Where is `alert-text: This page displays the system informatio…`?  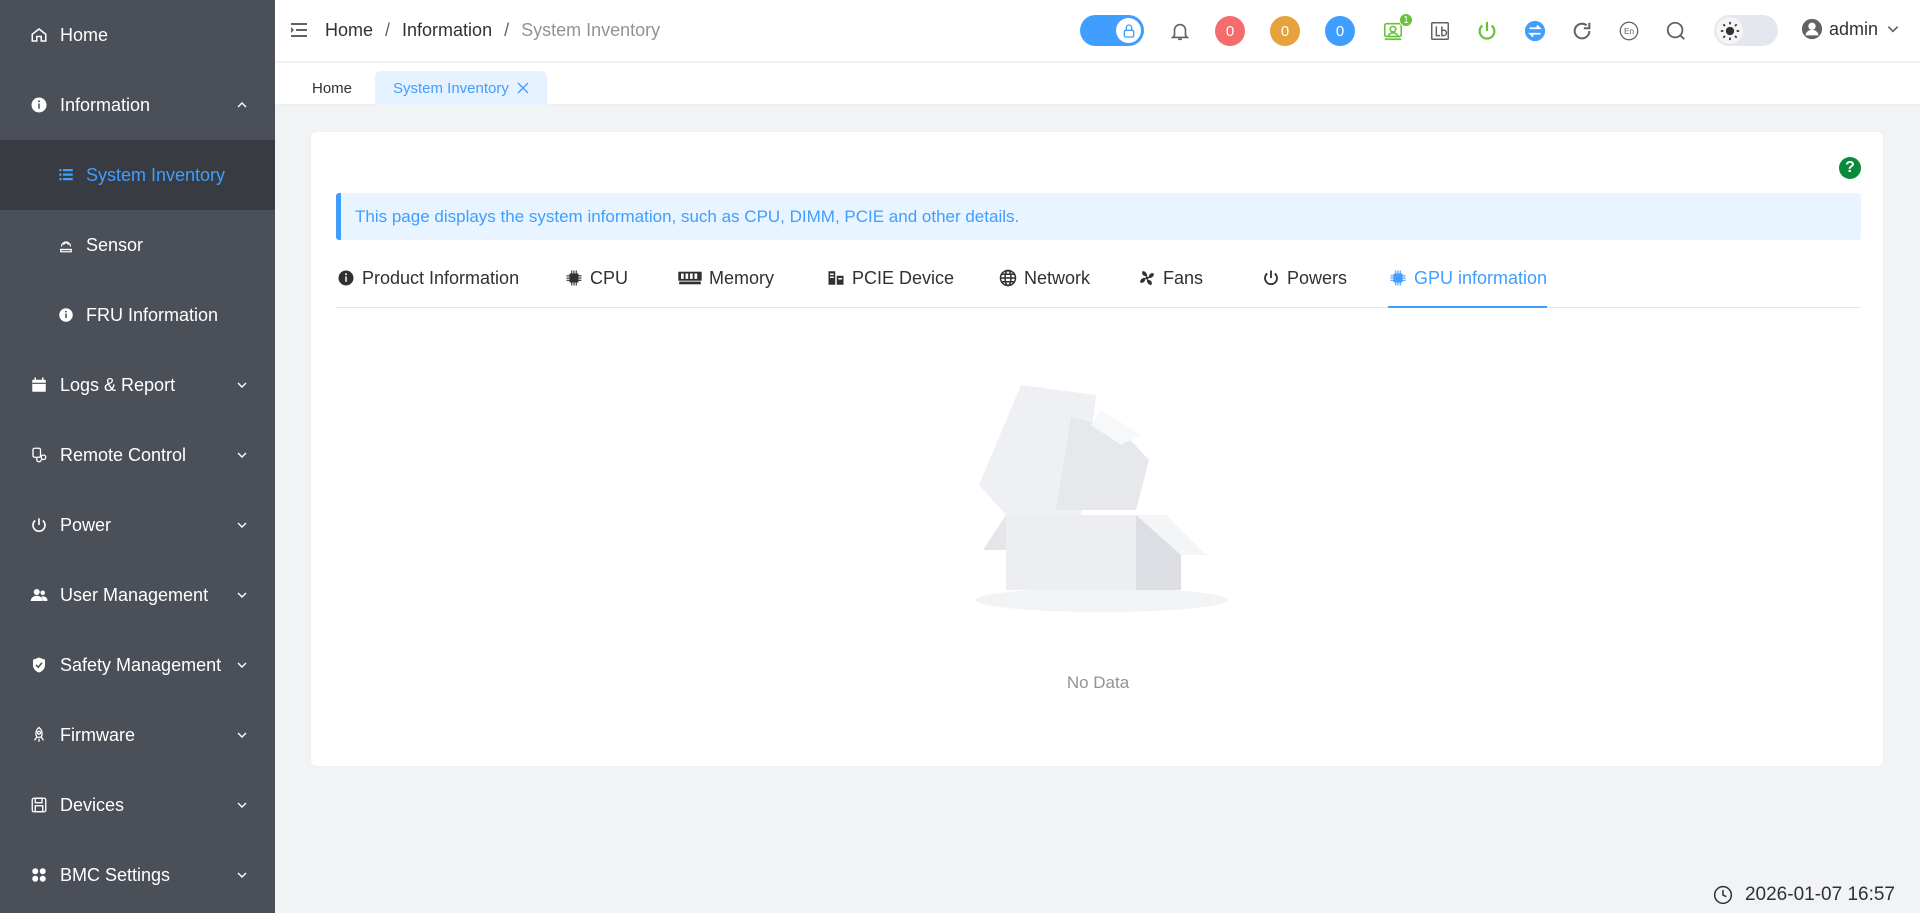
alert-text: This page displays the system informatio… is located at coordinates (687, 216).